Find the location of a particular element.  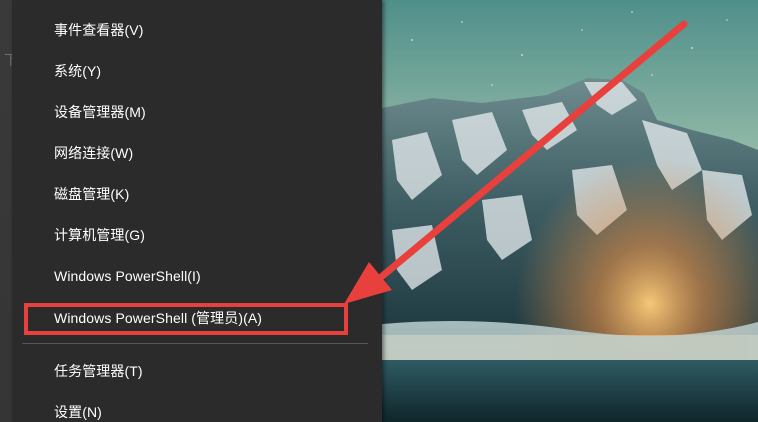

menu-item-label: 设置(N) is located at coordinates (78, 412).